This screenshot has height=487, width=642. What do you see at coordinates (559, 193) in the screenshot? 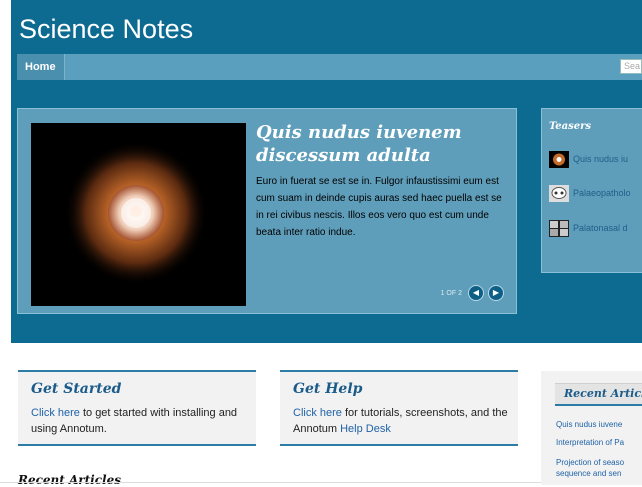
I see `skull-thumbnail-icon` at bounding box center [559, 193].